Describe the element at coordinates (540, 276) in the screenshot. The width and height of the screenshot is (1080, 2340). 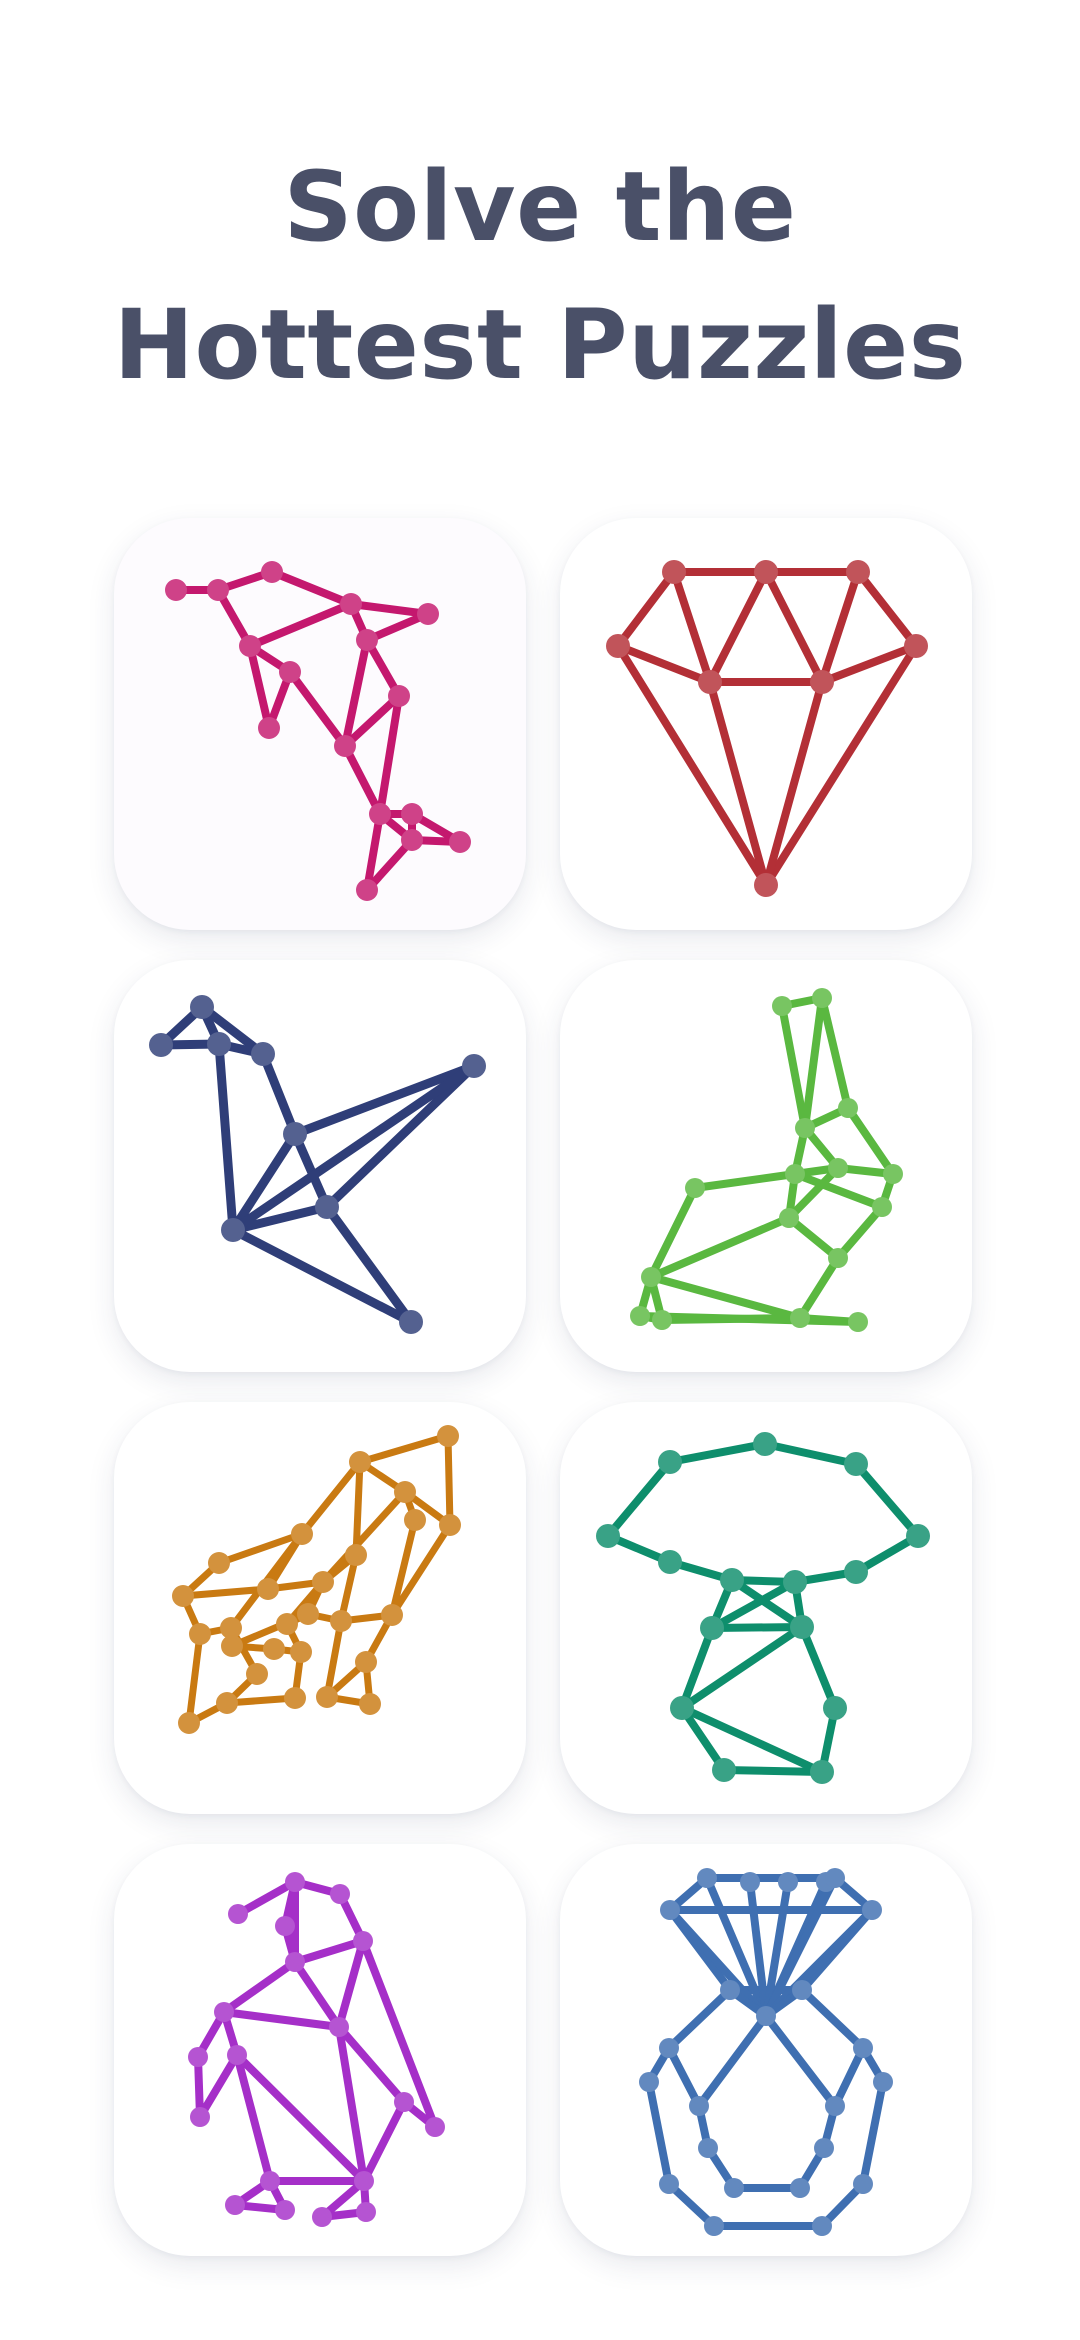
I see `page-headline: Solve the Hottest Puzzles` at that location.